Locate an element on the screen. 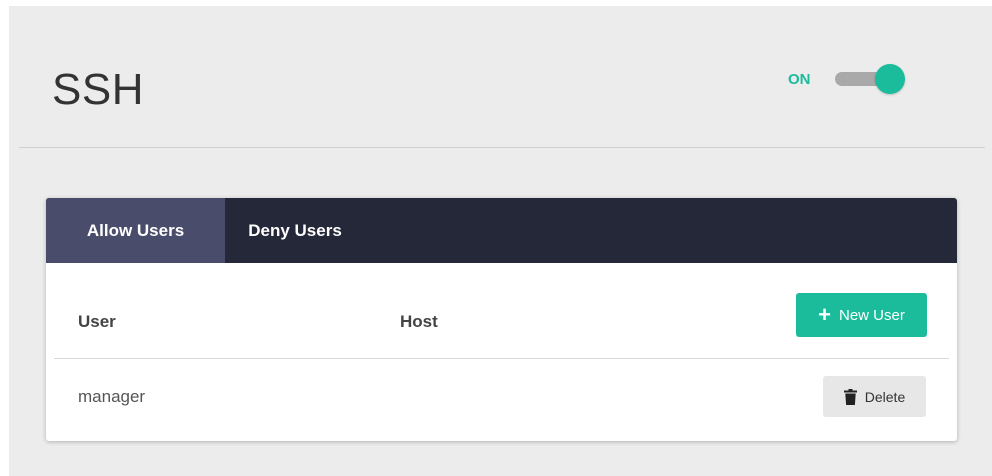  delete-button: Delete is located at coordinates (874, 396).